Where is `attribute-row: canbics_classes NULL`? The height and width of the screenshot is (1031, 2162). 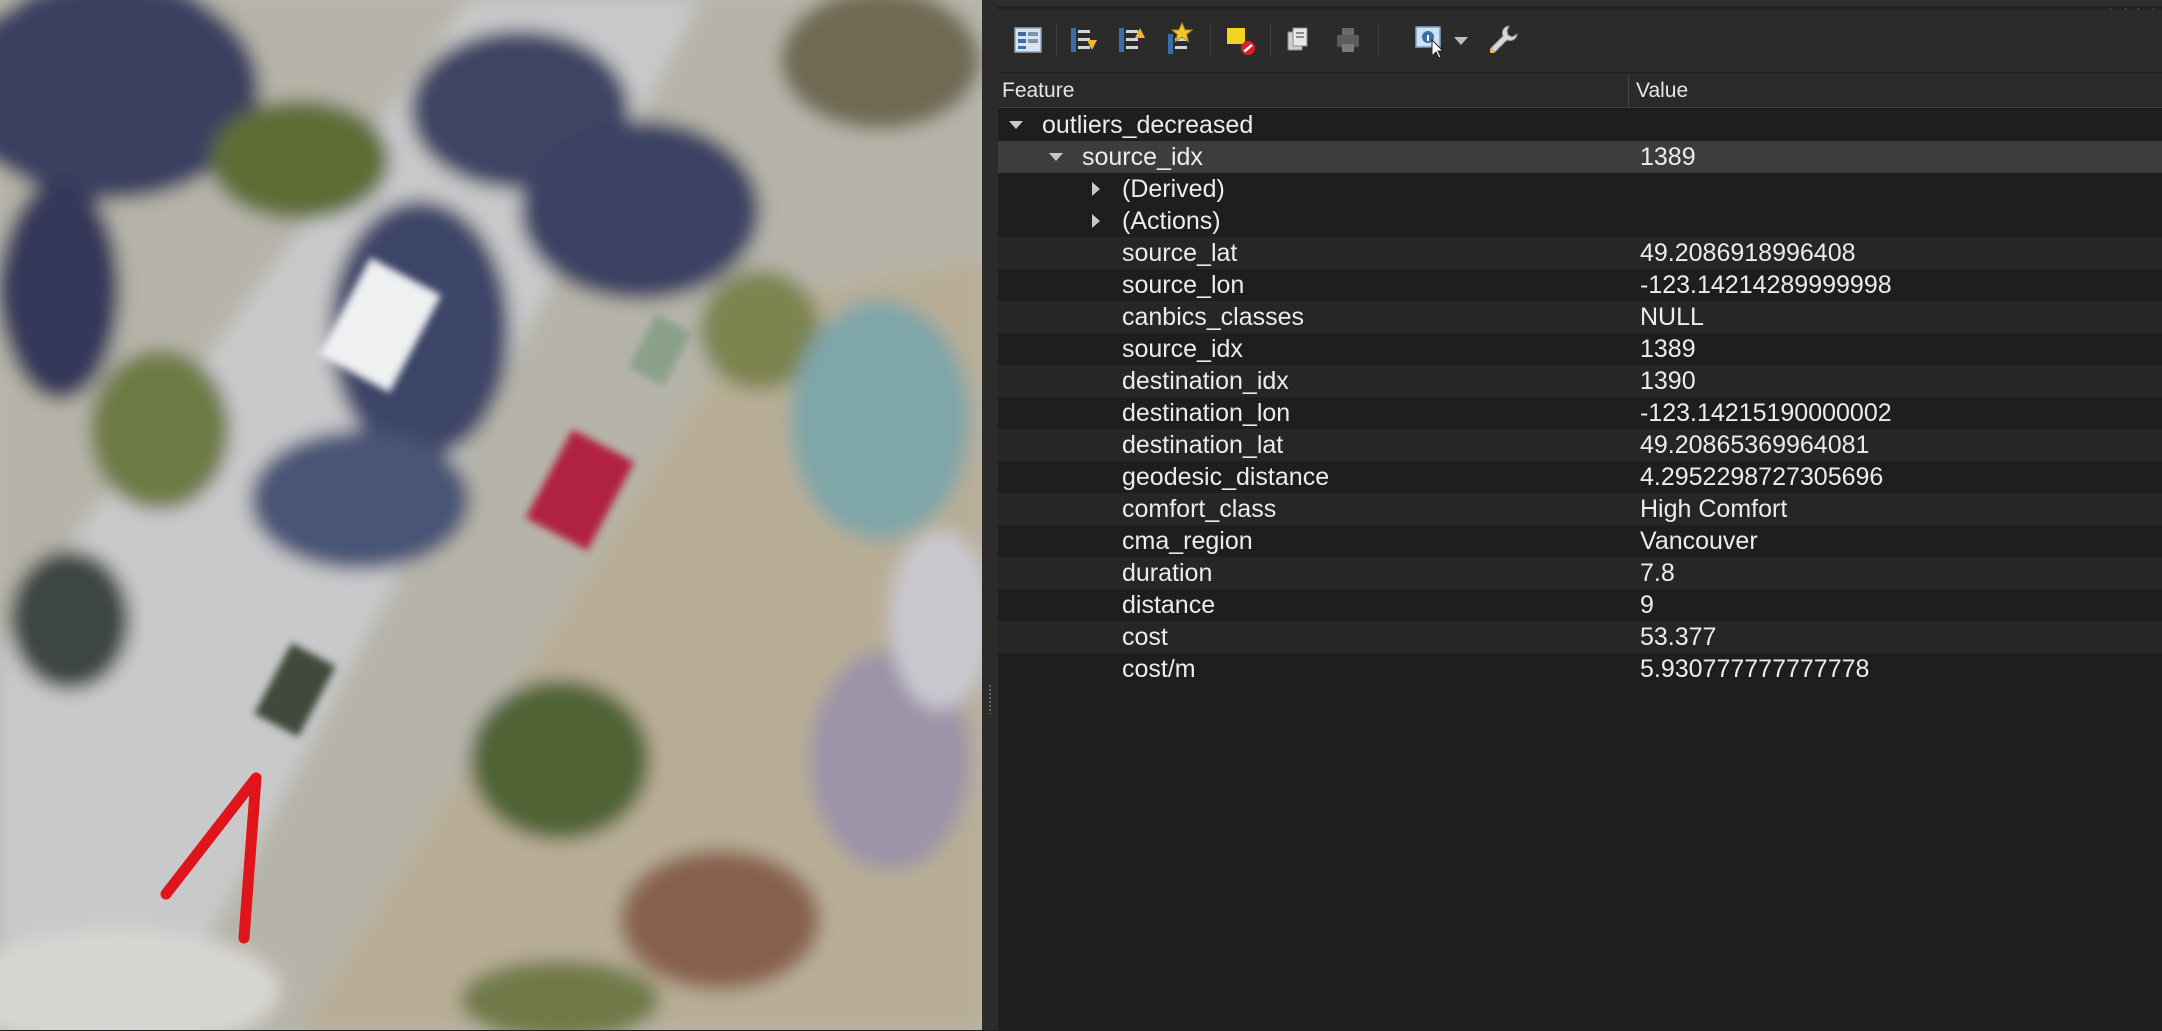
attribute-row: canbics_classes NULL is located at coordinates (1580, 317).